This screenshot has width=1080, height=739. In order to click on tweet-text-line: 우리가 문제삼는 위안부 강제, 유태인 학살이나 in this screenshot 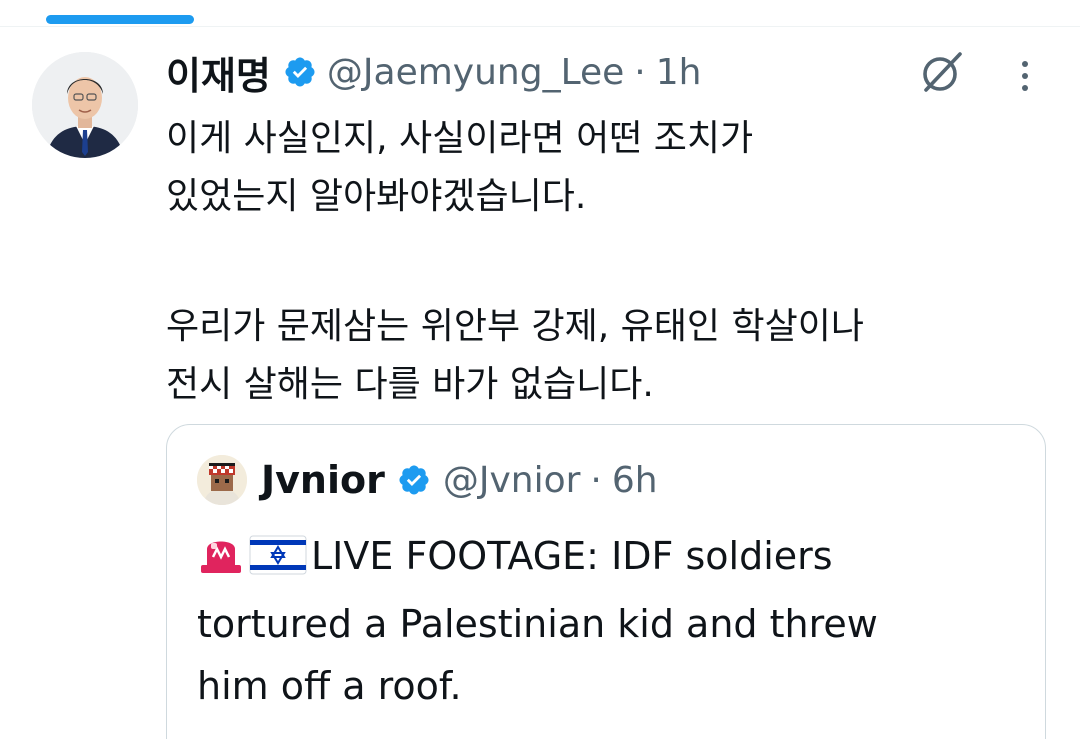, I will do `click(515, 326)`.